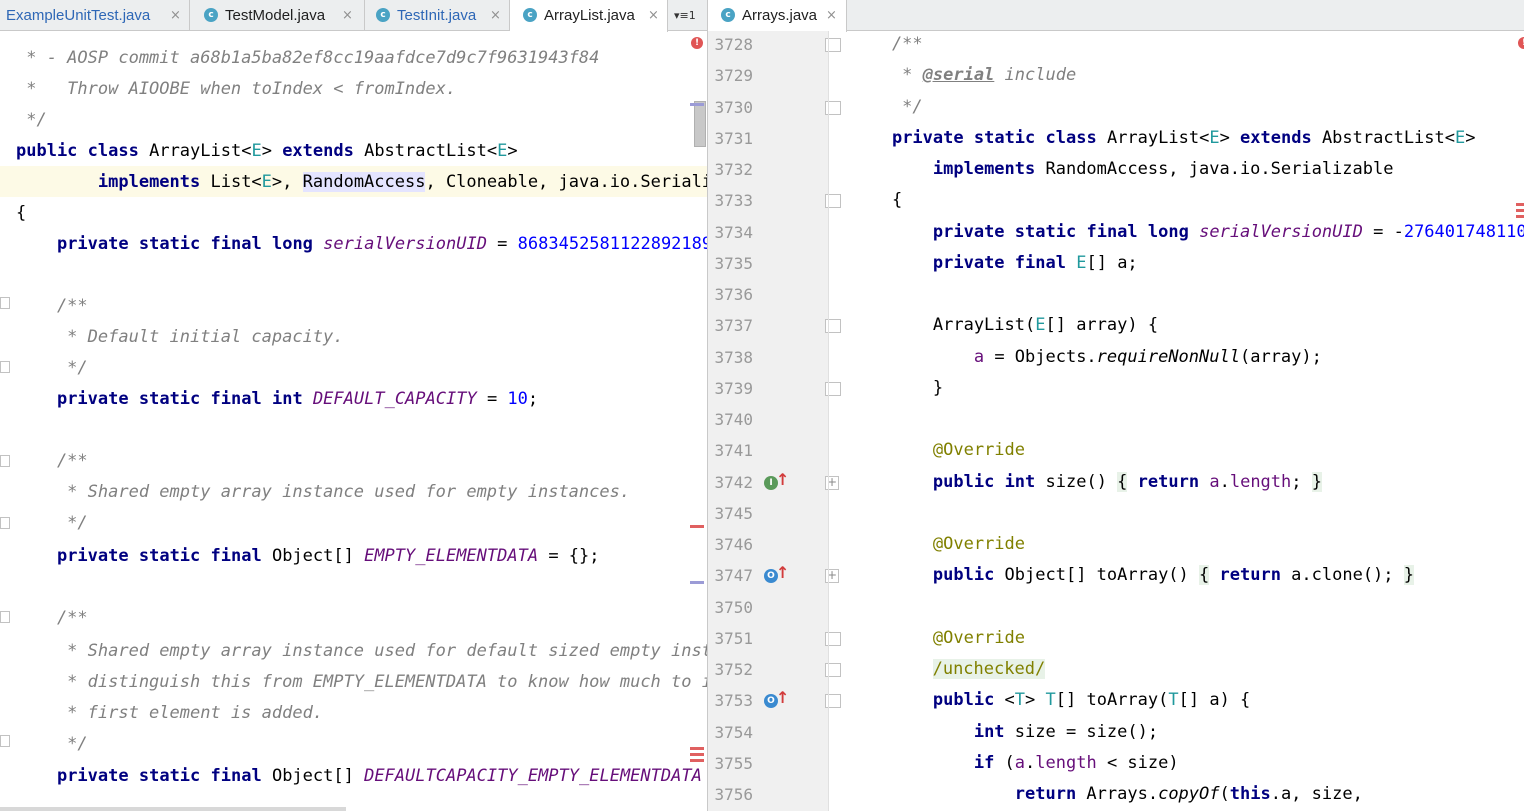 This screenshot has width=1524, height=811. Describe the element at coordinates (780, 15) in the screenshot. I see `tab-label: Arrays.java` at that location.